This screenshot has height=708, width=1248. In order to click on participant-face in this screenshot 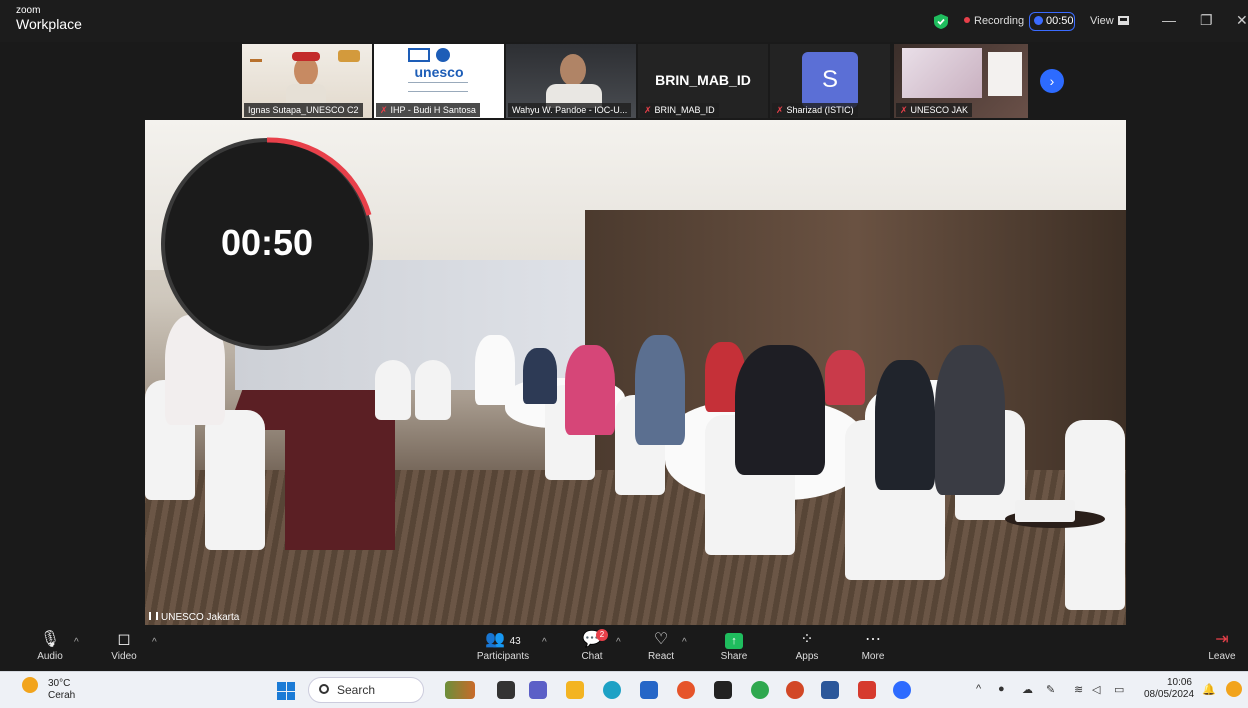, I will do `click(573, 70)`.